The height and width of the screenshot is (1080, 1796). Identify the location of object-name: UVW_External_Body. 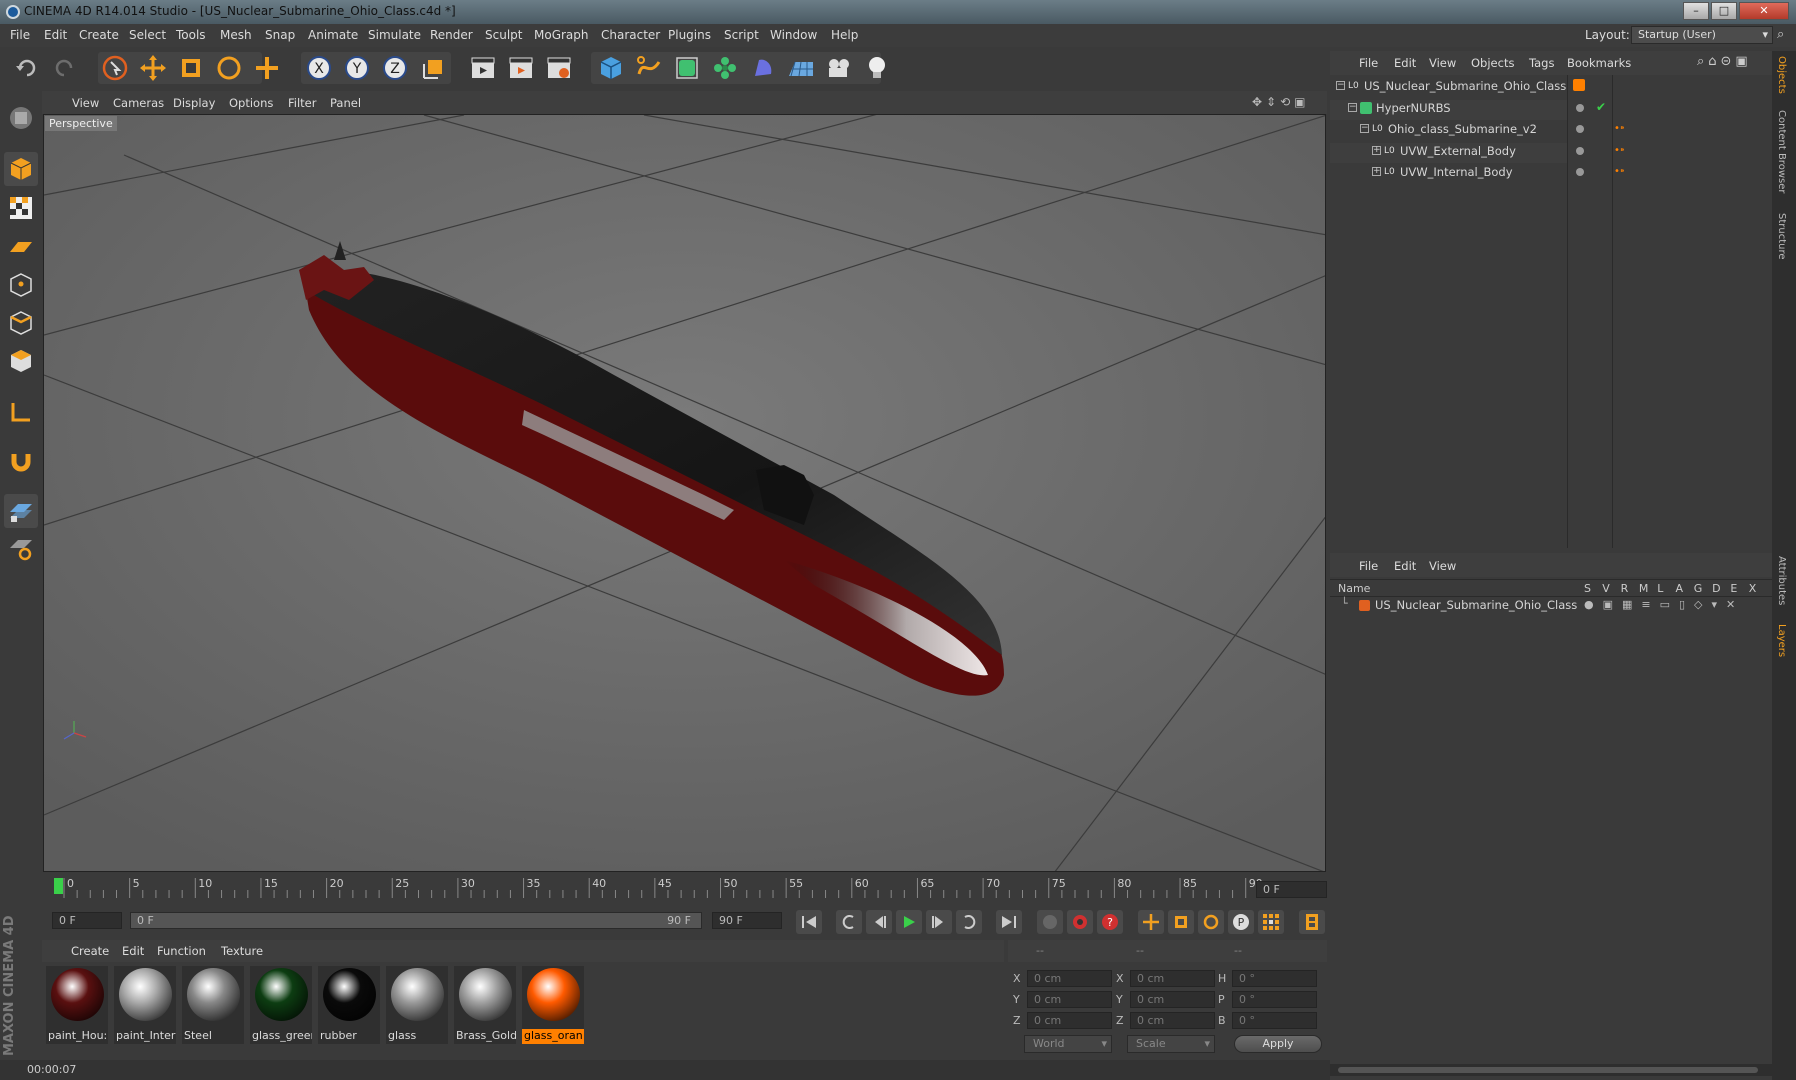
(1458, 151).